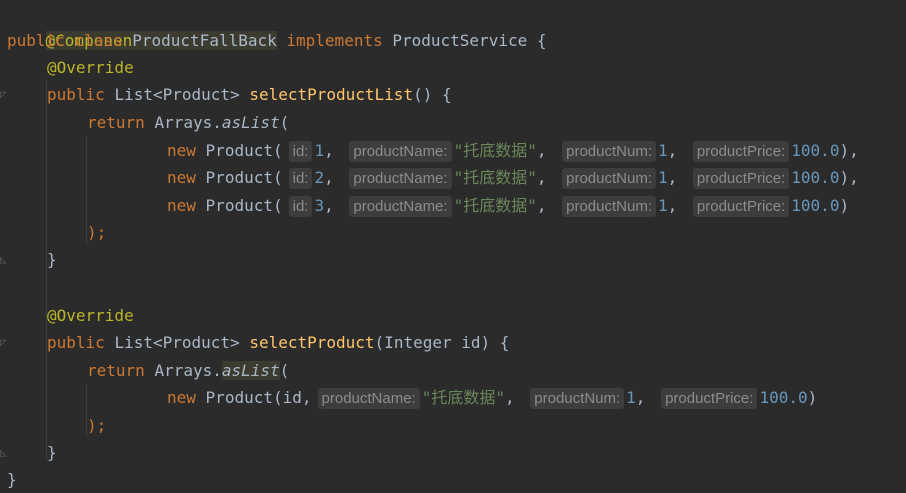 The width and height of the screenshot is (906, 493). I want to click on interface-name: ProductService, so click(460, 40).